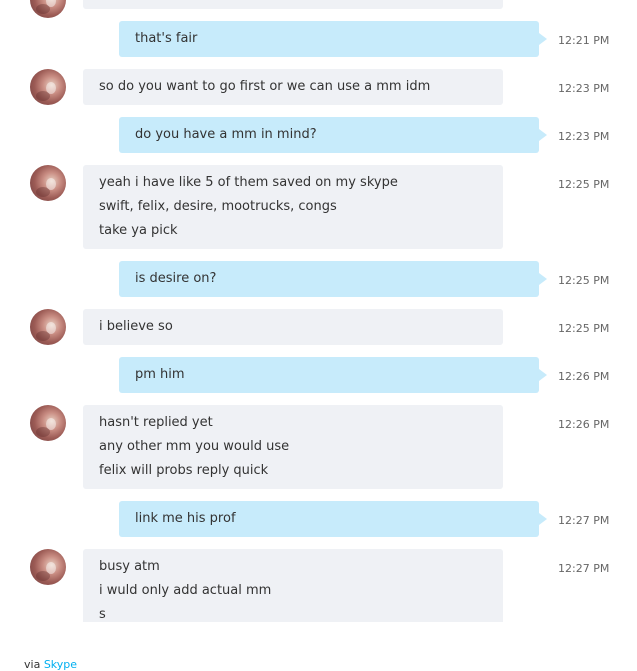 The image size is (637, 671). What do you see at coordinates (293, 327) in the screenshot?
I see `incoming-message-bubble: i believe so` at bounding box center [293, 327].